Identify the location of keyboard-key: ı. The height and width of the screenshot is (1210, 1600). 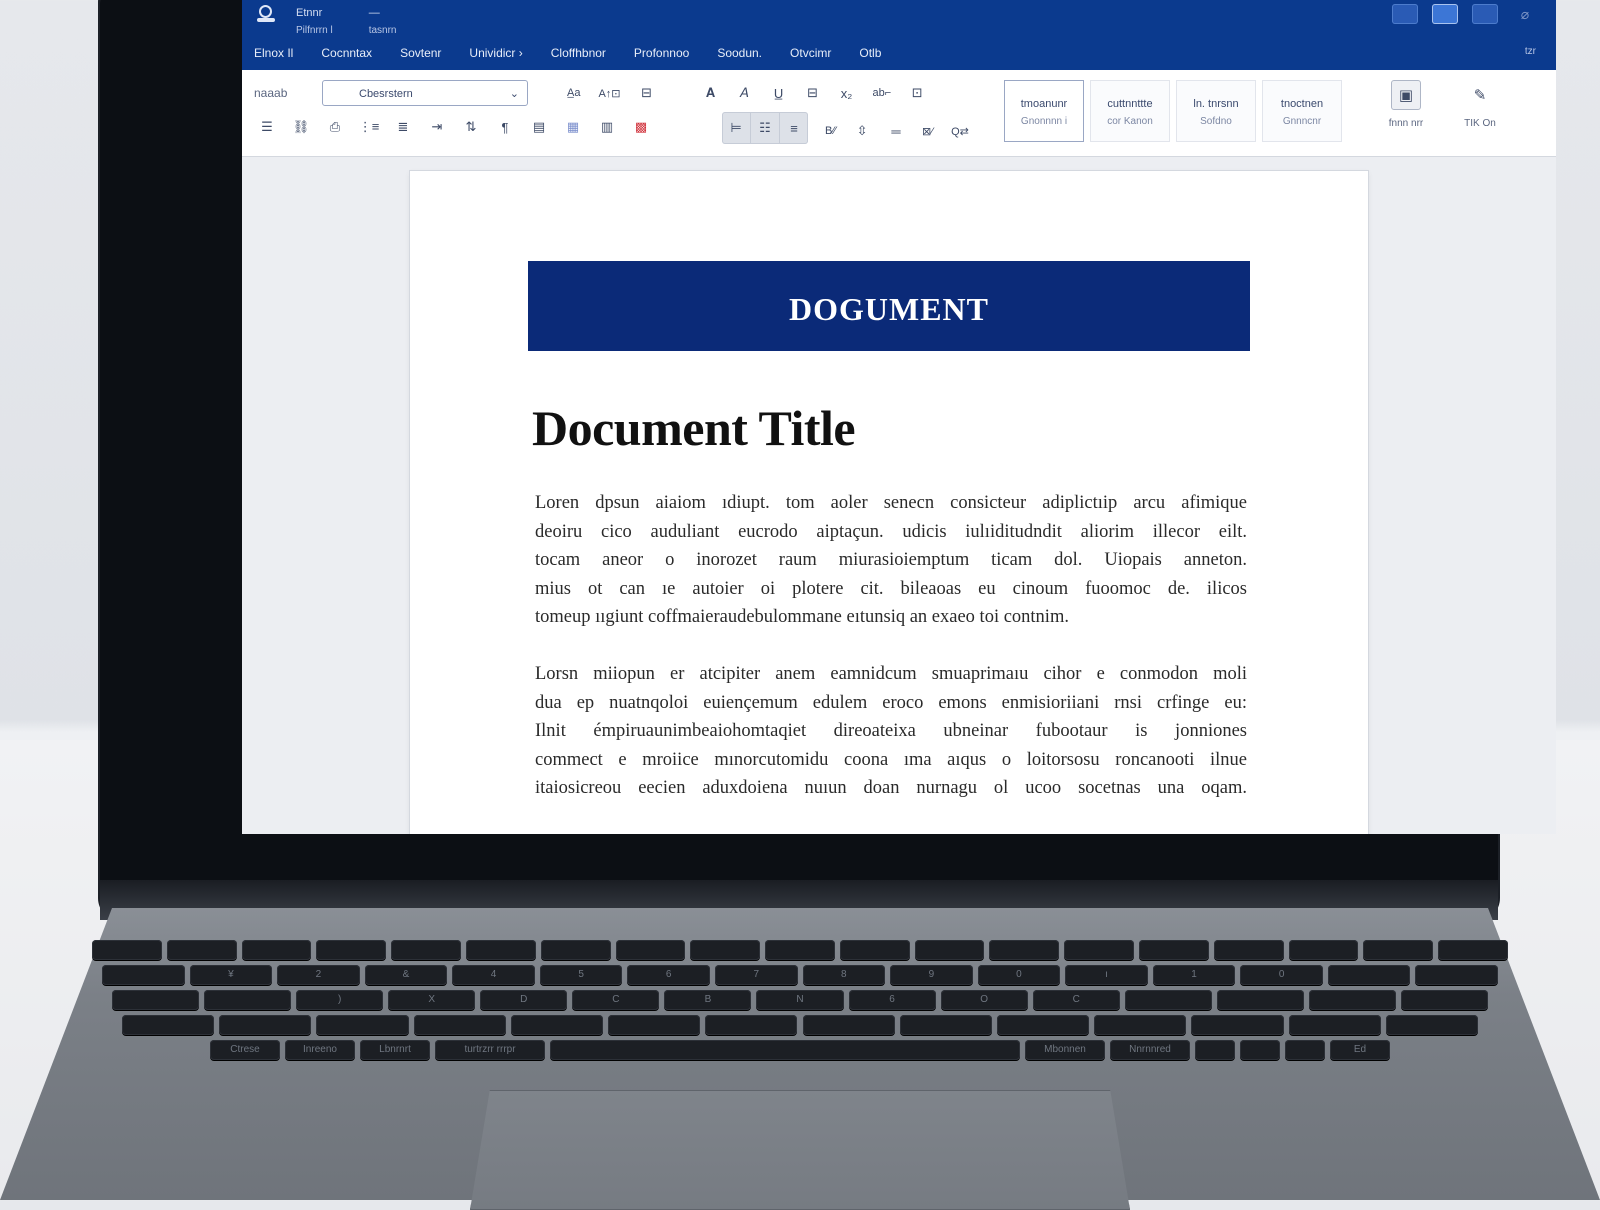
(1106, 975).